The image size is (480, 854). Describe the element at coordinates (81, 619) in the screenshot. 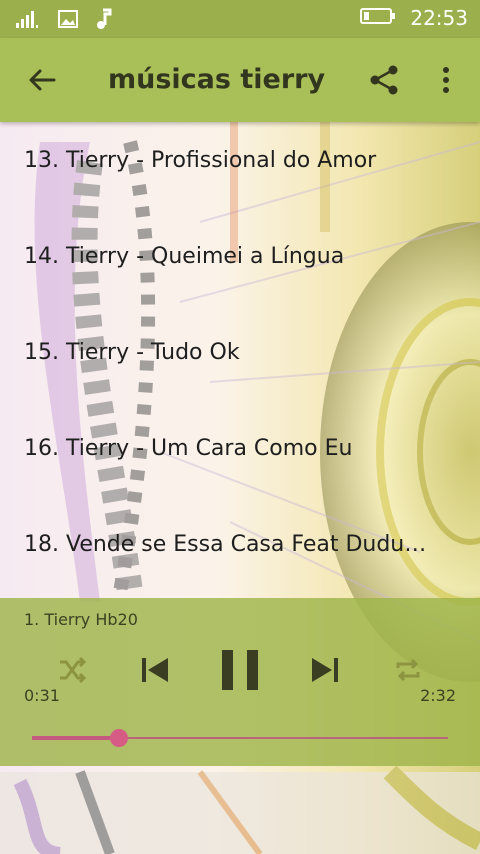

I see `now-playing-title: 1. Tierry Hb20` at that location.